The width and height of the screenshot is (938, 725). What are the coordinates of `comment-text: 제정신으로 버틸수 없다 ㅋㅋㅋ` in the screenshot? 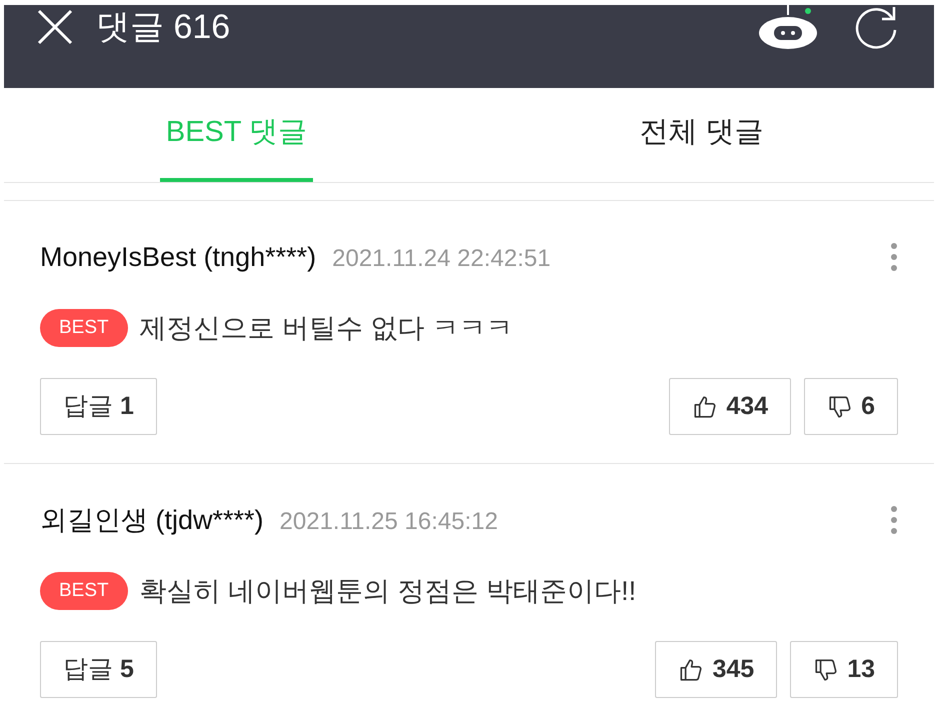 It's located at (327, 328).